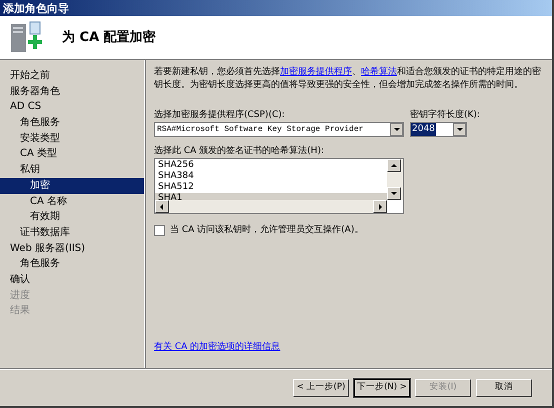 The image size is (554, 408). I want to click on key-length-value: 2048, so click(423, 129).